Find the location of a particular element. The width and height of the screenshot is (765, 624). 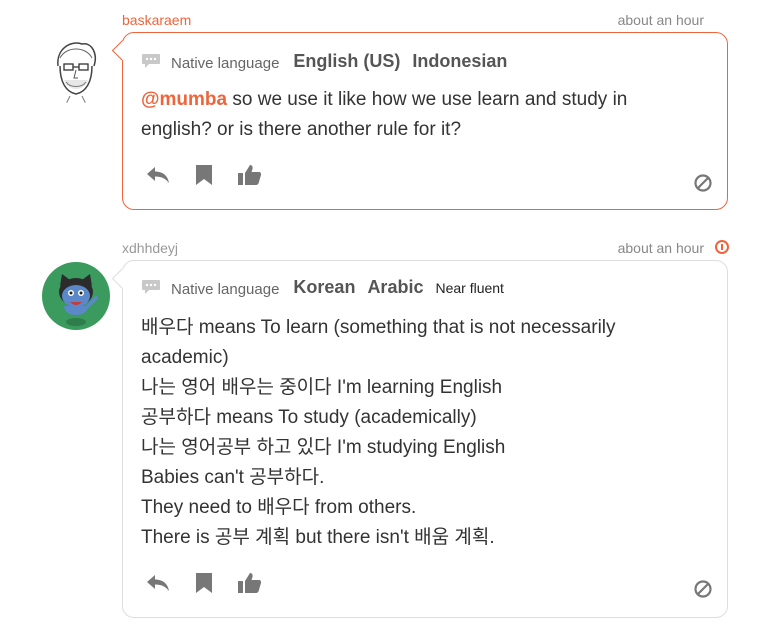

text-line: 공부하다 means To study (academically) is located at coordinates (309, 417).